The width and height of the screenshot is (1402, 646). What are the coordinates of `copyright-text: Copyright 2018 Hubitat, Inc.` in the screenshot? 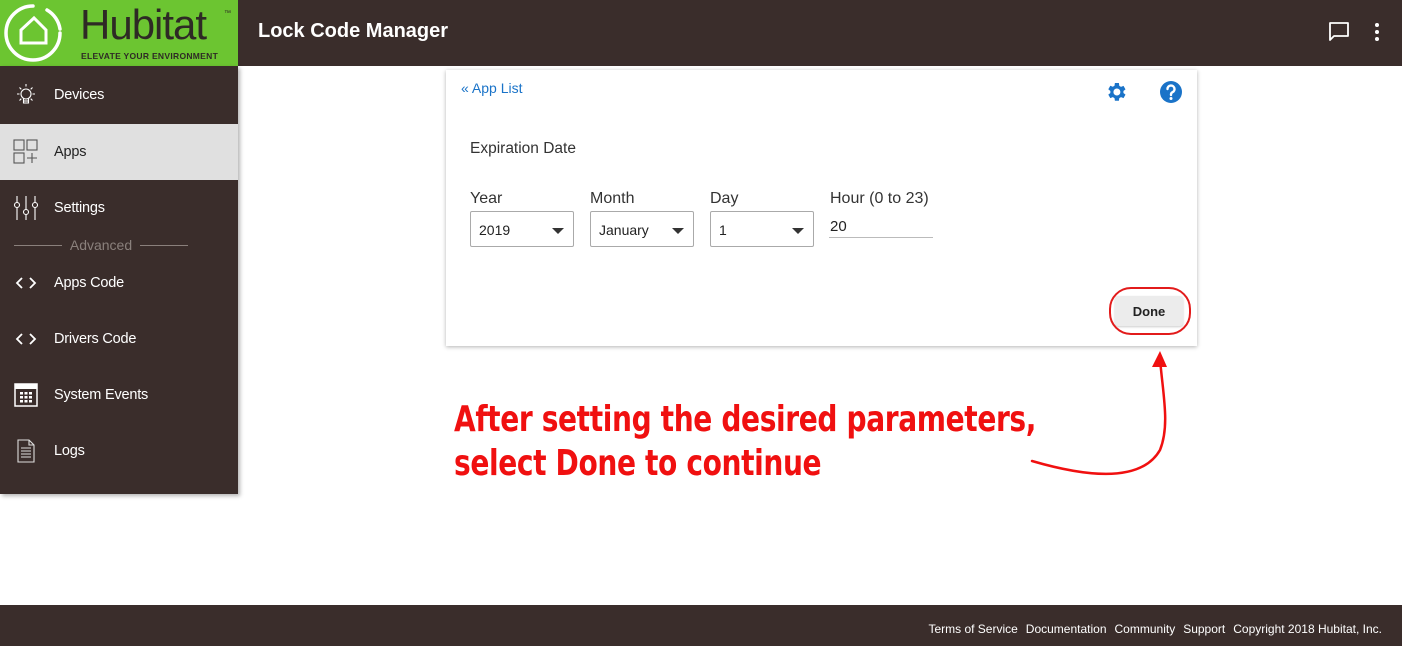 It's located at (1307, 629).